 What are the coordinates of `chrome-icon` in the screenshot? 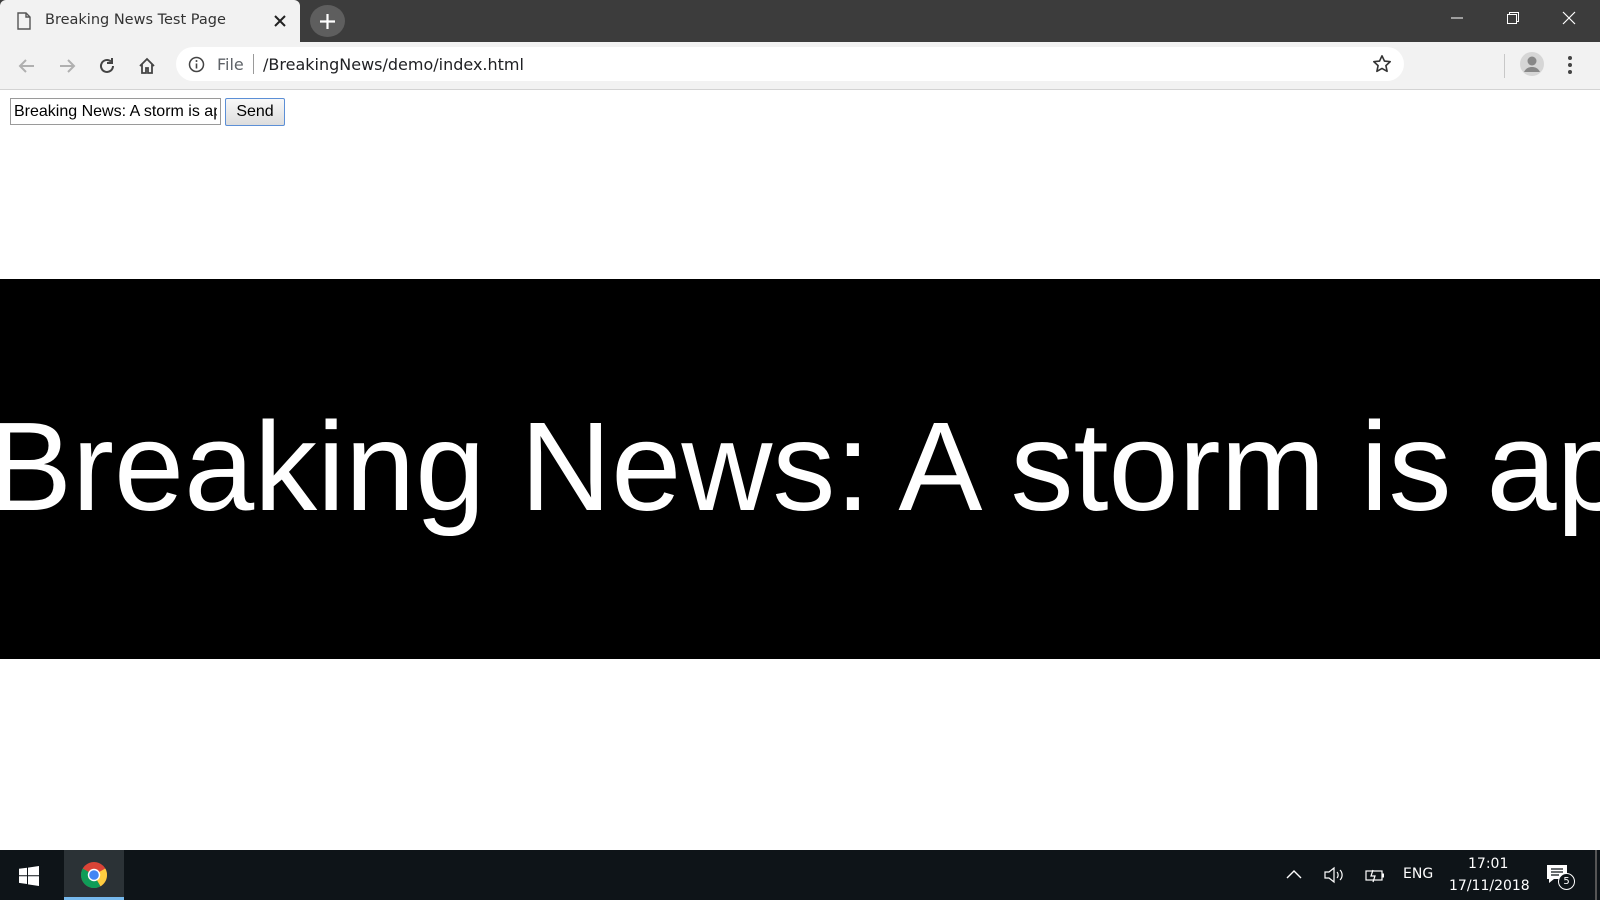 It's located at (94, 875).